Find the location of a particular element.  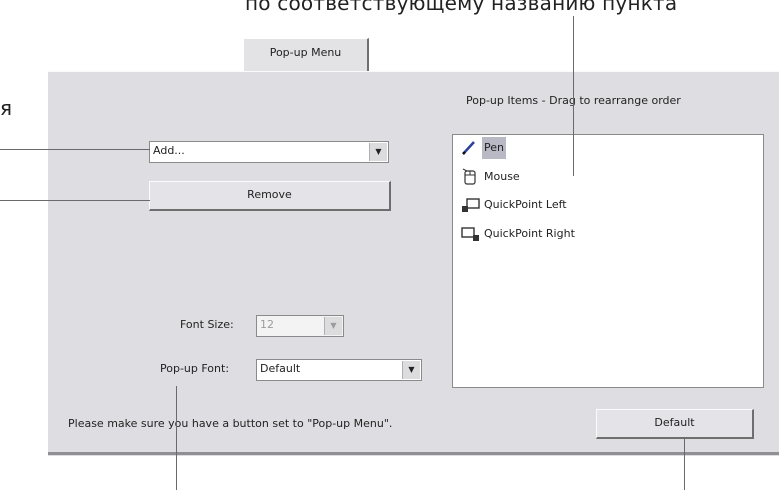

annotation-caption: по соответствующему названию пункта is located at coordinates (461, 7).